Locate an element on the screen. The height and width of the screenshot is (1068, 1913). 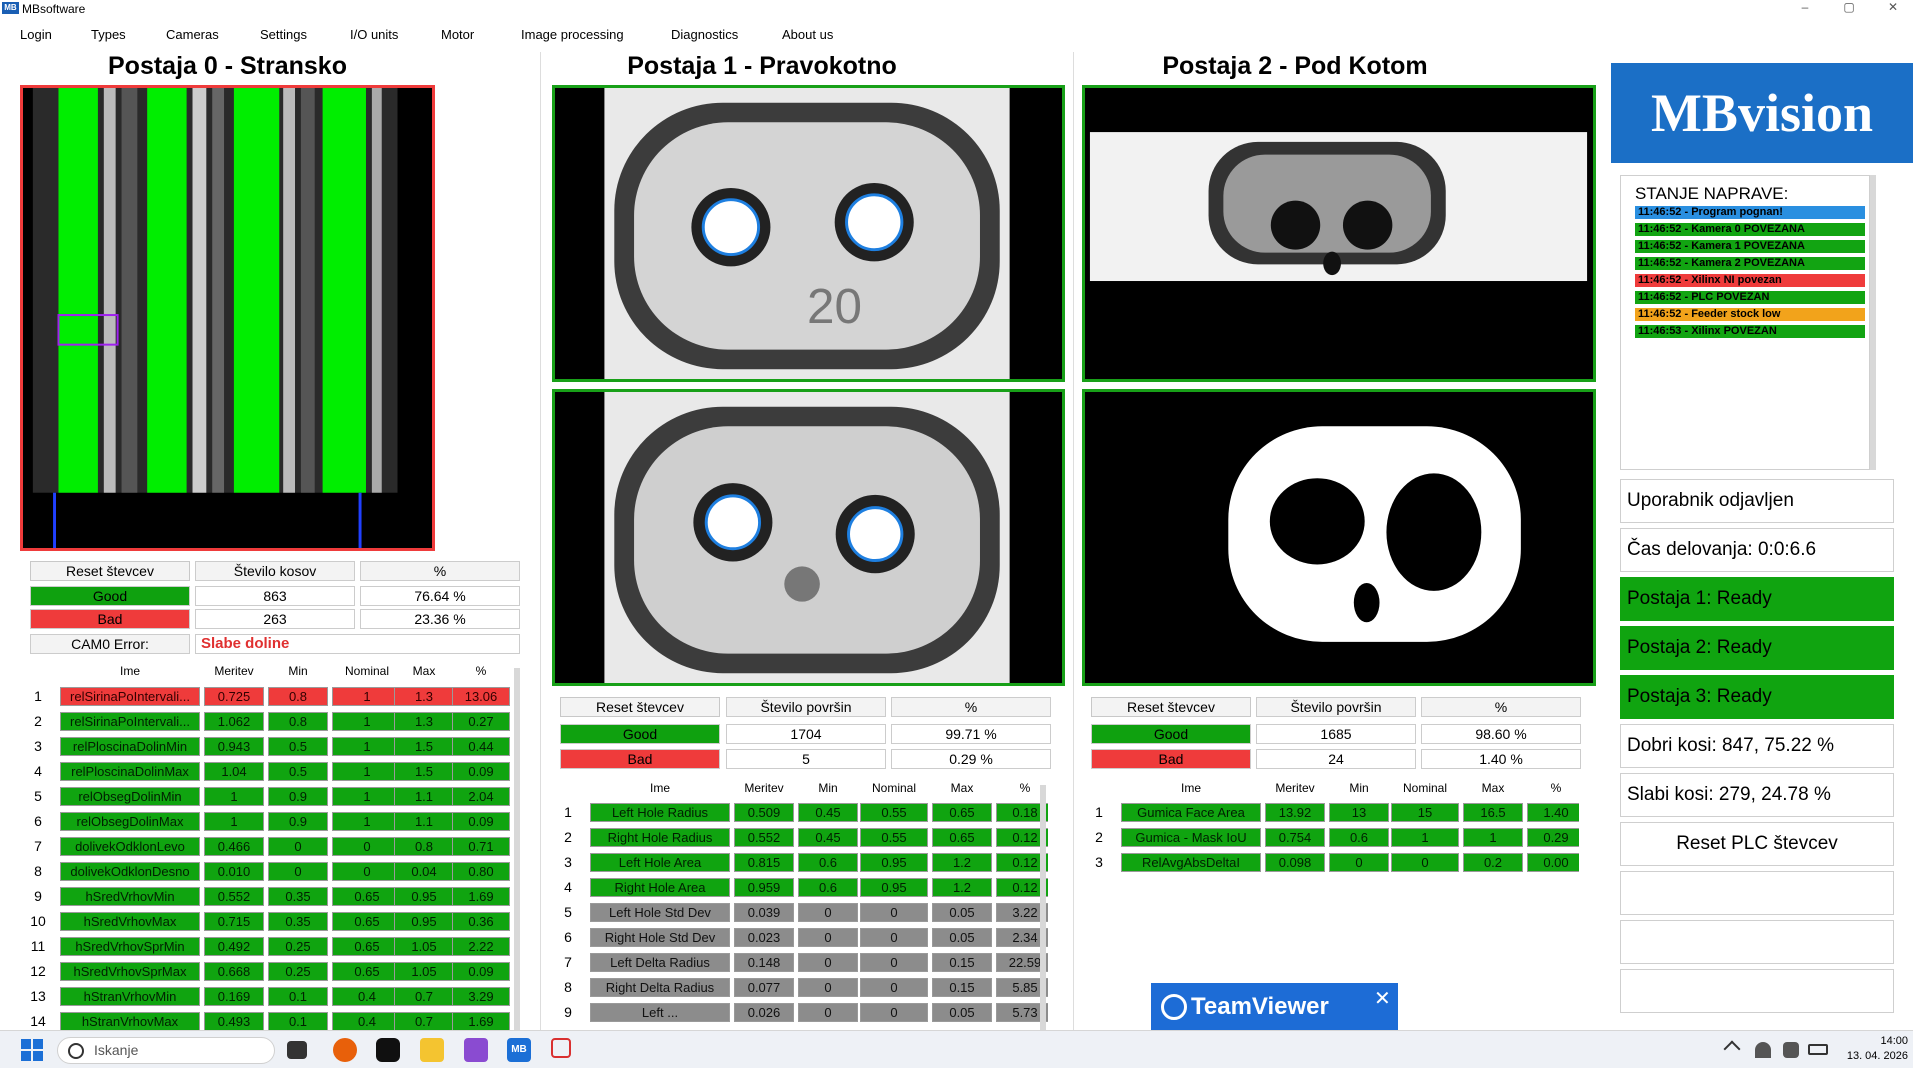
windows-start-icon is located at coordinates (32, 1050).